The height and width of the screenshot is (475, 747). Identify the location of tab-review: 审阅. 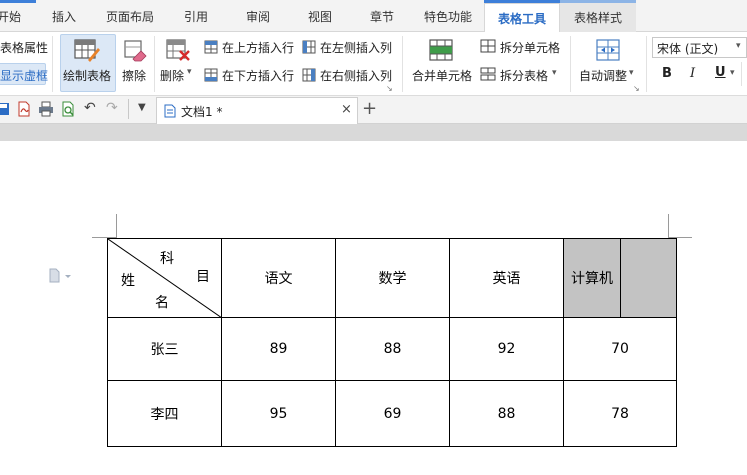
(258, 16).